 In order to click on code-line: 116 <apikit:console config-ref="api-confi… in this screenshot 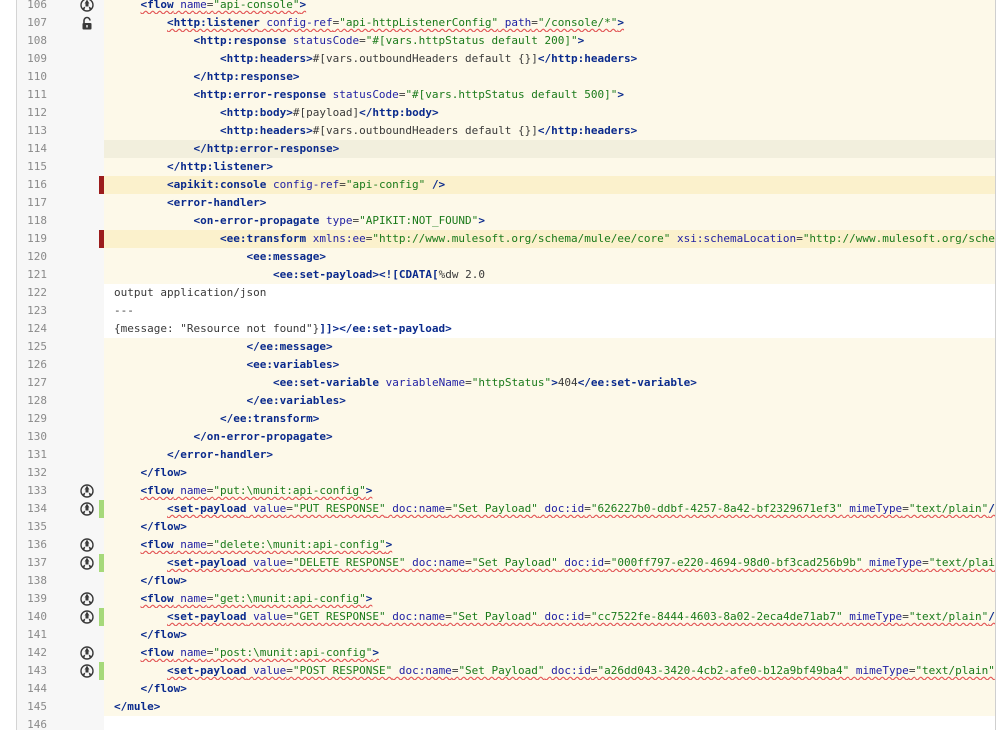, I will do `click(500, 185)`.